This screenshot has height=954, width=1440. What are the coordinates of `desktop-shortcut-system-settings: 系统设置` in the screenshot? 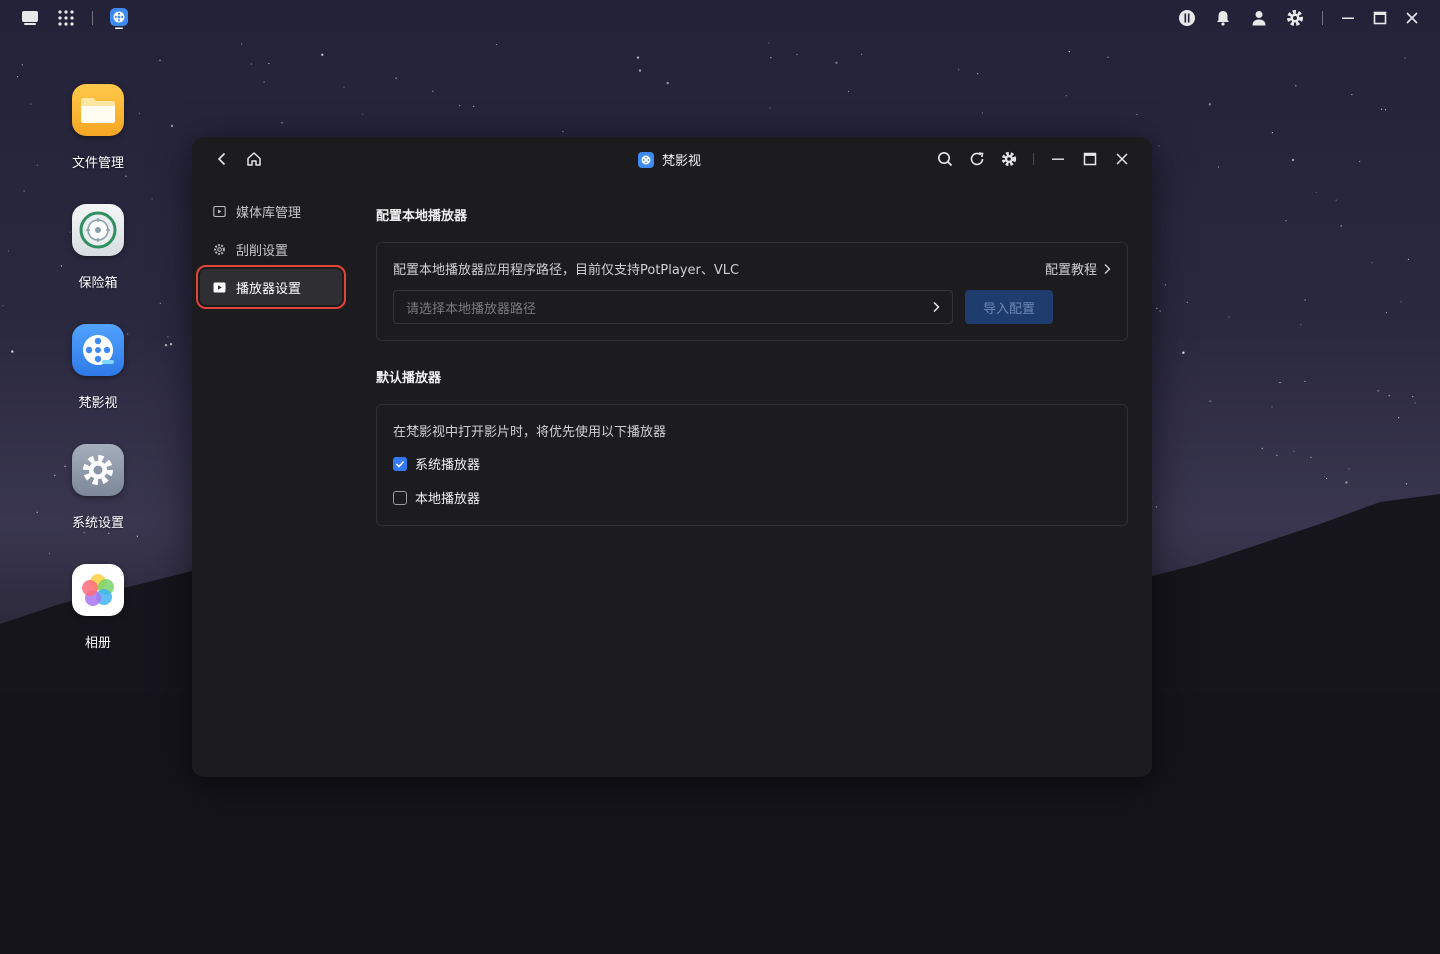 It's located at (98, 487).